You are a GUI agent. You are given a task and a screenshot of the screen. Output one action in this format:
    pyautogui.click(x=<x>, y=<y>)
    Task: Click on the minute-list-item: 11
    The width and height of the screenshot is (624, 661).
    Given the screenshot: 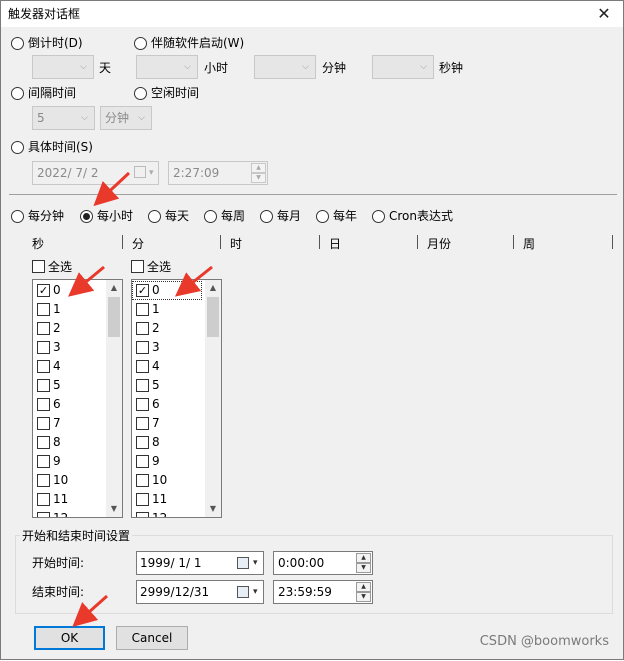 What is the action you would take?
    pyautogui.click(x=172, y=499)
    